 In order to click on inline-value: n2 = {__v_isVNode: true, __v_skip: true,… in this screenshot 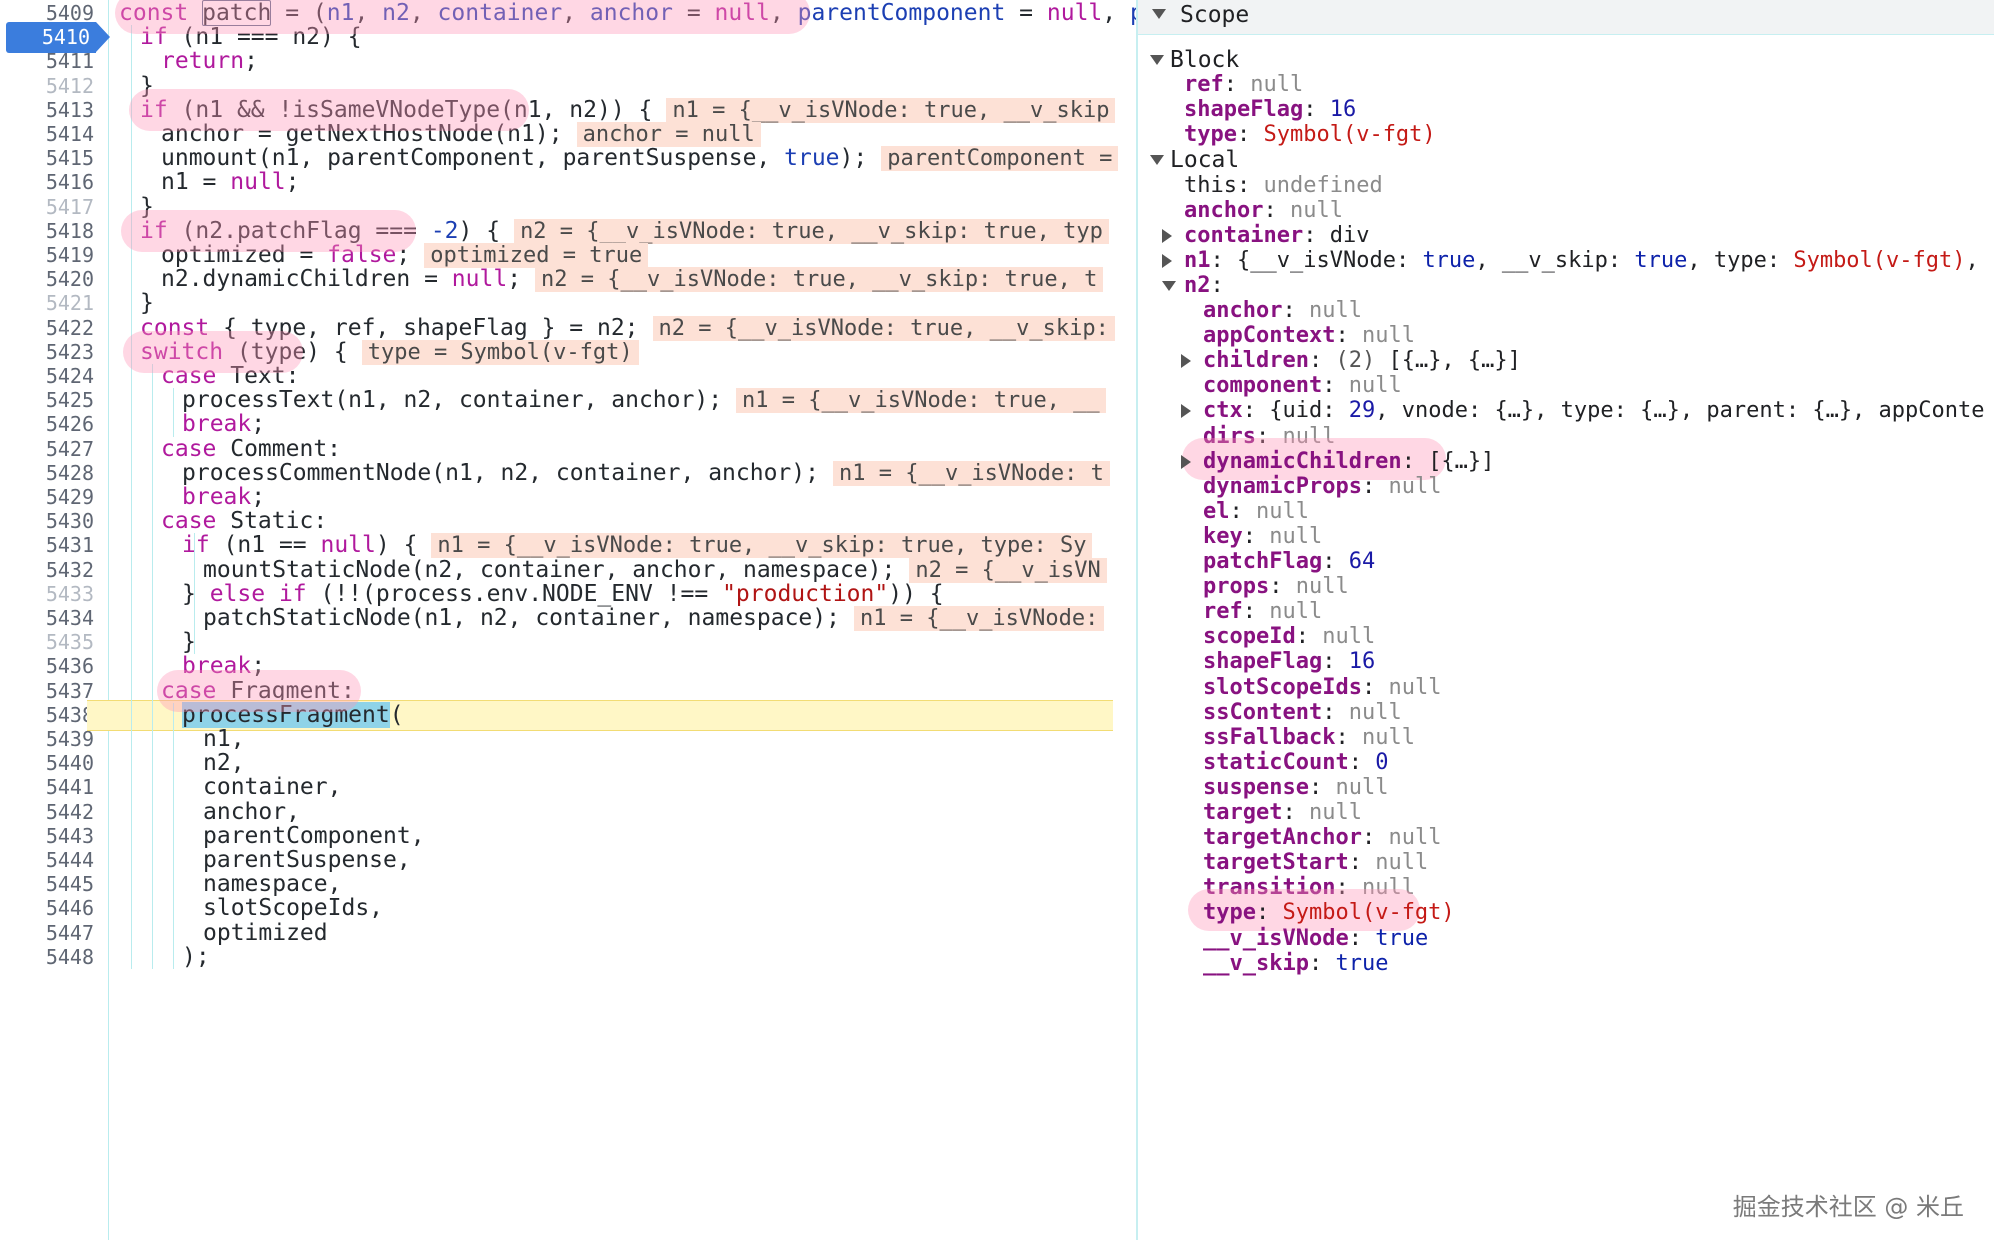, I will do `click(819, 280)`.